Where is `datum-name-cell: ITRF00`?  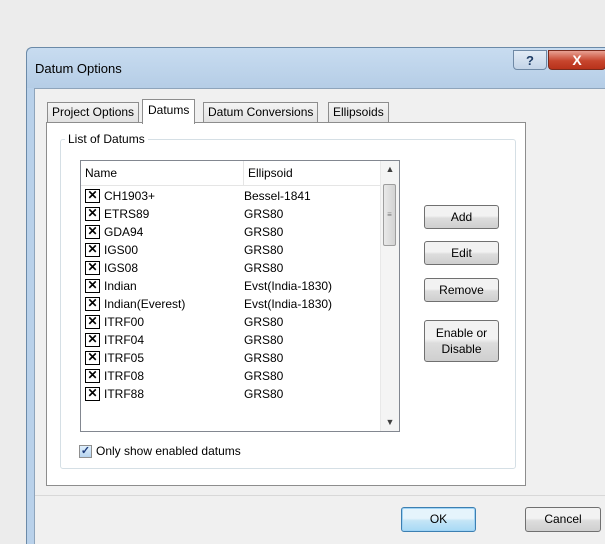 datum-name-cell: ITRF00 is located at coordinates (124, 322).